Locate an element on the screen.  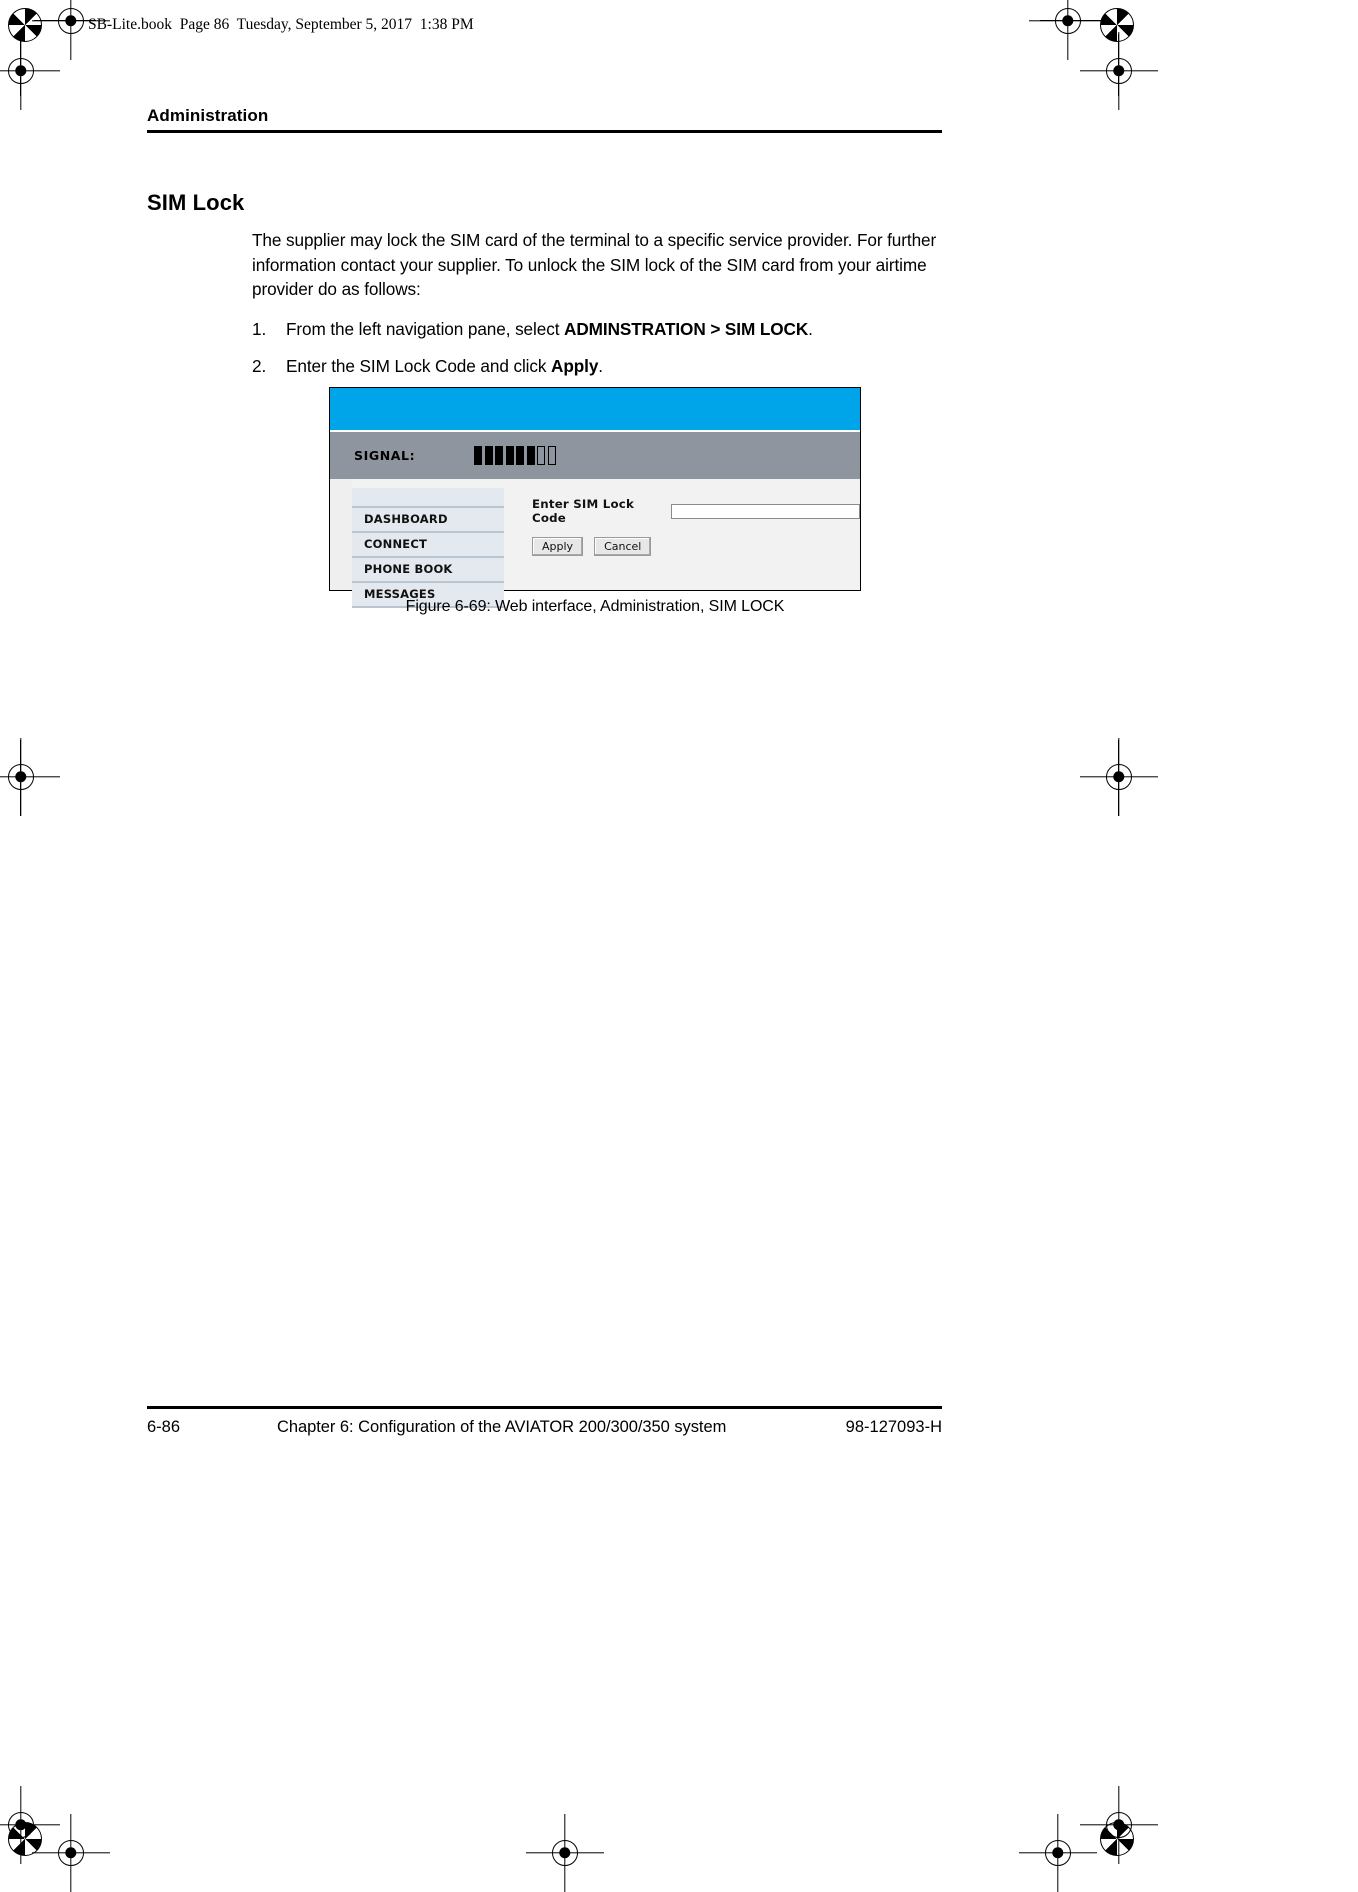
crop-line-left-middle is located at coordinates (21, 778).